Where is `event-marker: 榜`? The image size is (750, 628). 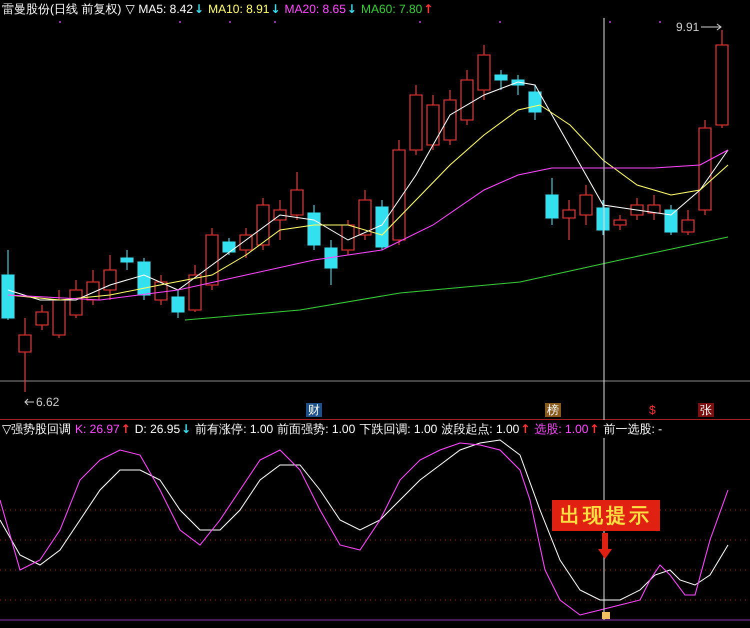 event-marker: 榜 is located at coordinates (553, 410).